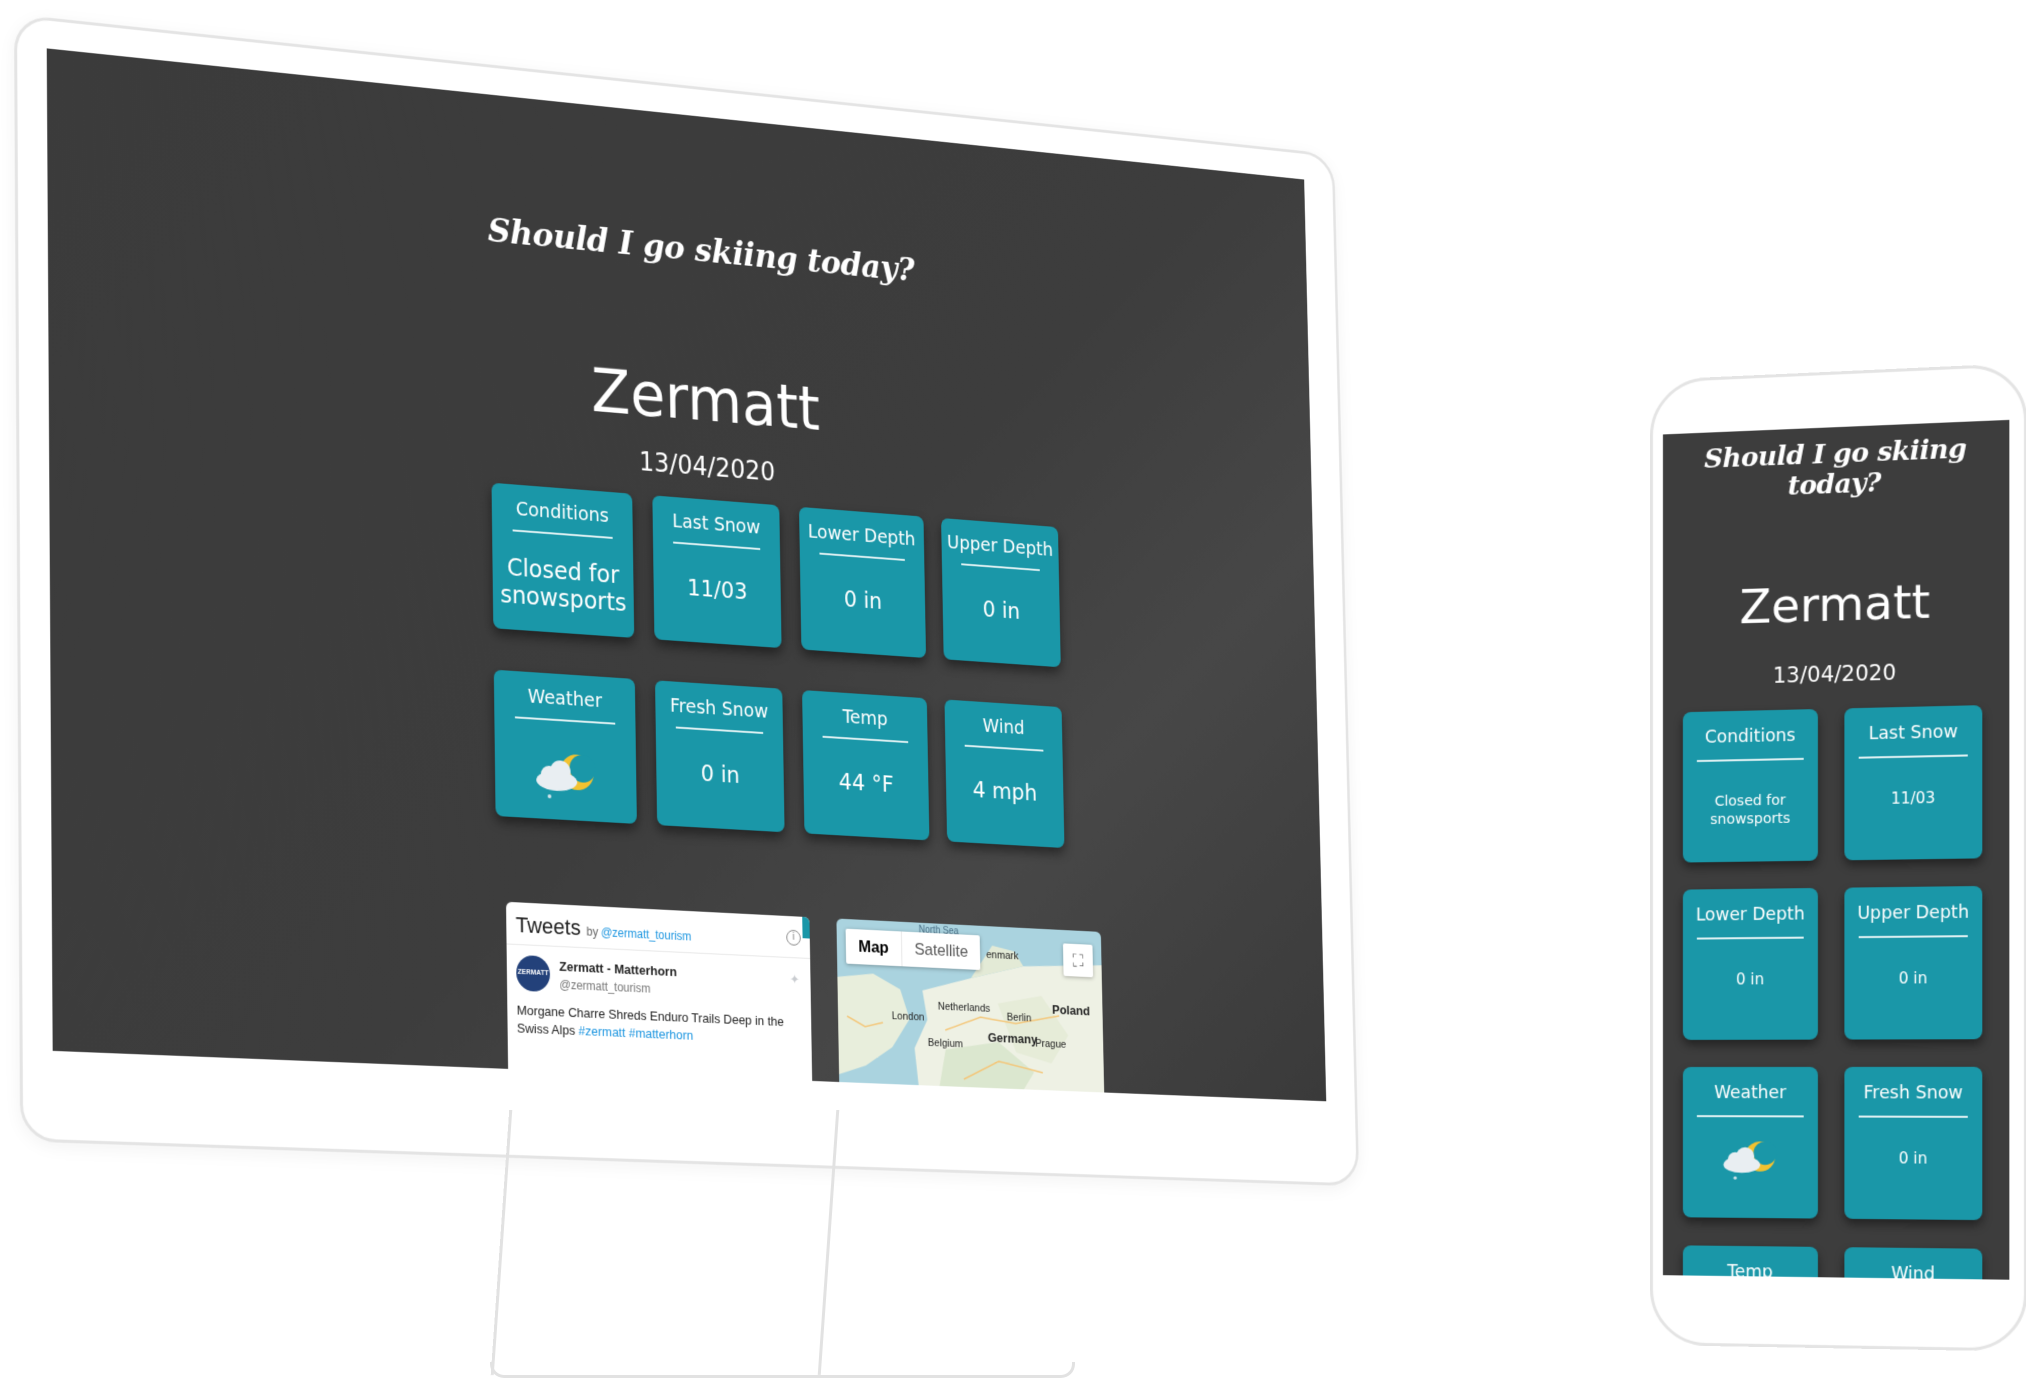 The height and width of the screenshot is (1390, 2026). Describe the element at coordinates (1834, 674) in the screenshot. I see `resort-date-mobile: 13/04/2020` at that location.